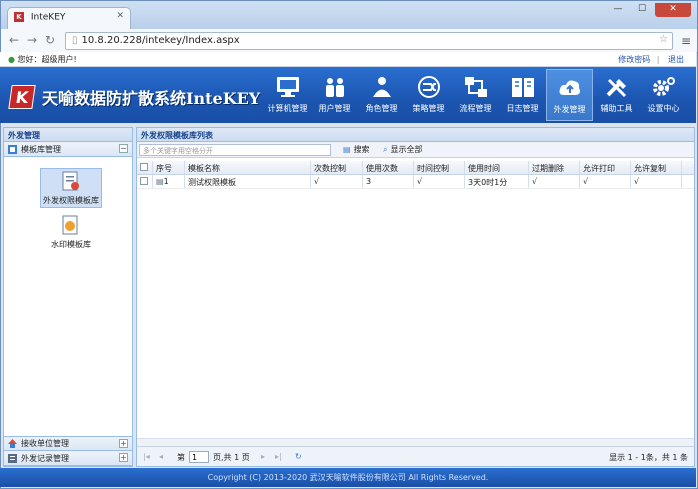 The height and width of the screenshot is (489, 698). What do you see at coordinates (123, 148) in the screenshot?
I see `collapse-icon: −` at bounding box center [123, 148].